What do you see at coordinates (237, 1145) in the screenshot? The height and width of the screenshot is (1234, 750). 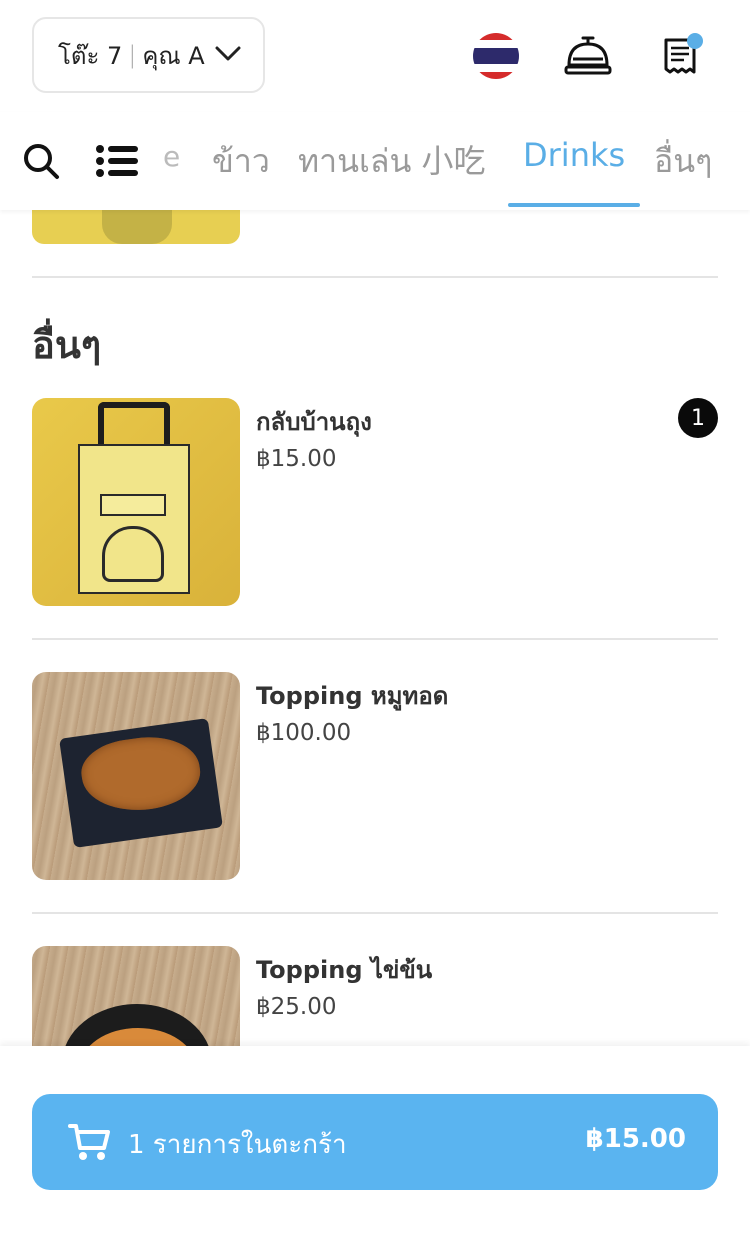 I see `cart-summary-label: 1 รายการในตะกร้า` at bounding box center [237, 1145].